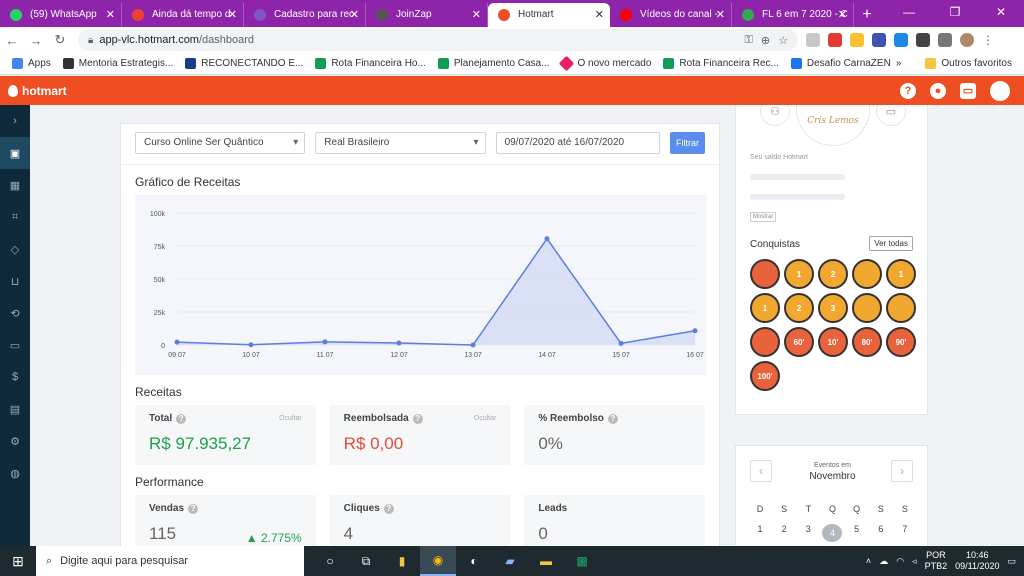  Describe the element at coordinates (749, 40) in the screenshot. I see `key-icon: ⚿` at that location.